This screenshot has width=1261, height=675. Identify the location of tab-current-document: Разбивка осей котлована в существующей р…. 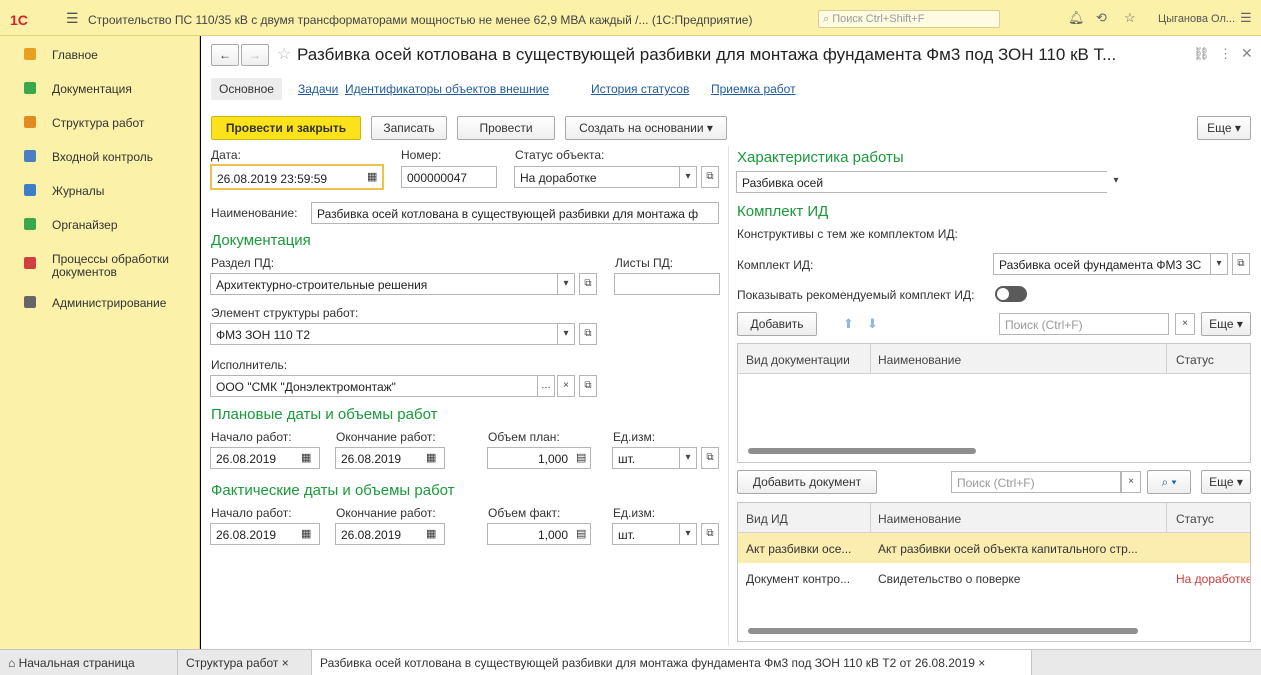
(672, 662).